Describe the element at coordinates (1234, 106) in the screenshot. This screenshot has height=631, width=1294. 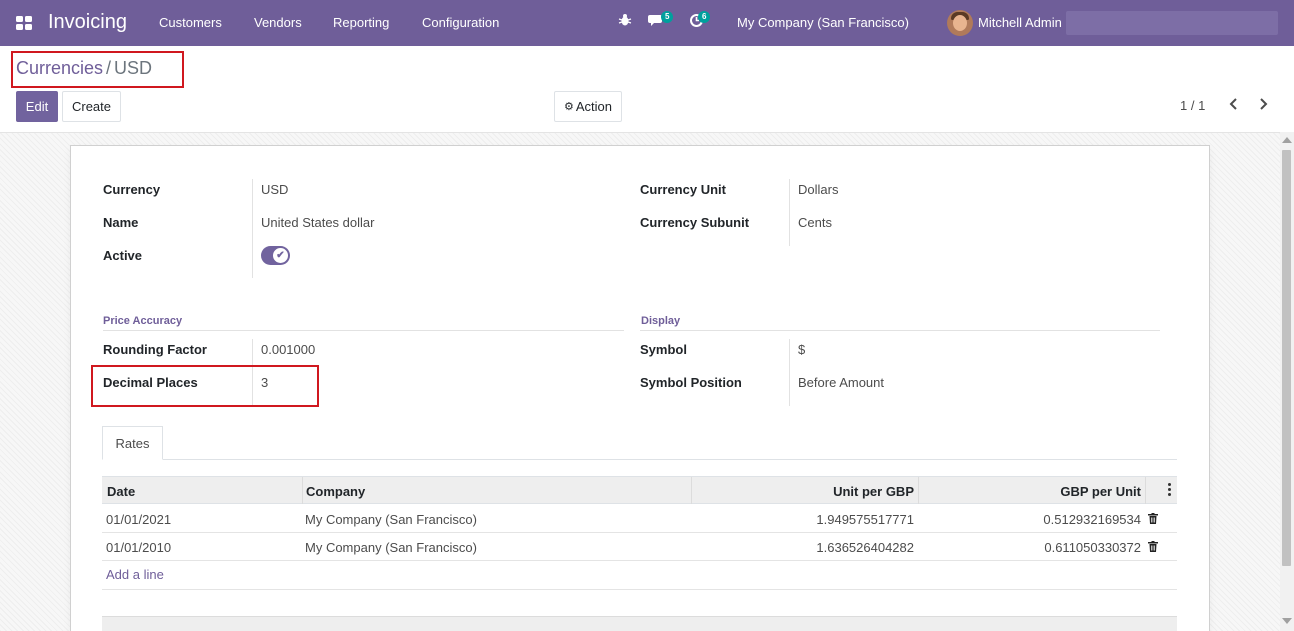
I see `chevron-left-icon` at that location.